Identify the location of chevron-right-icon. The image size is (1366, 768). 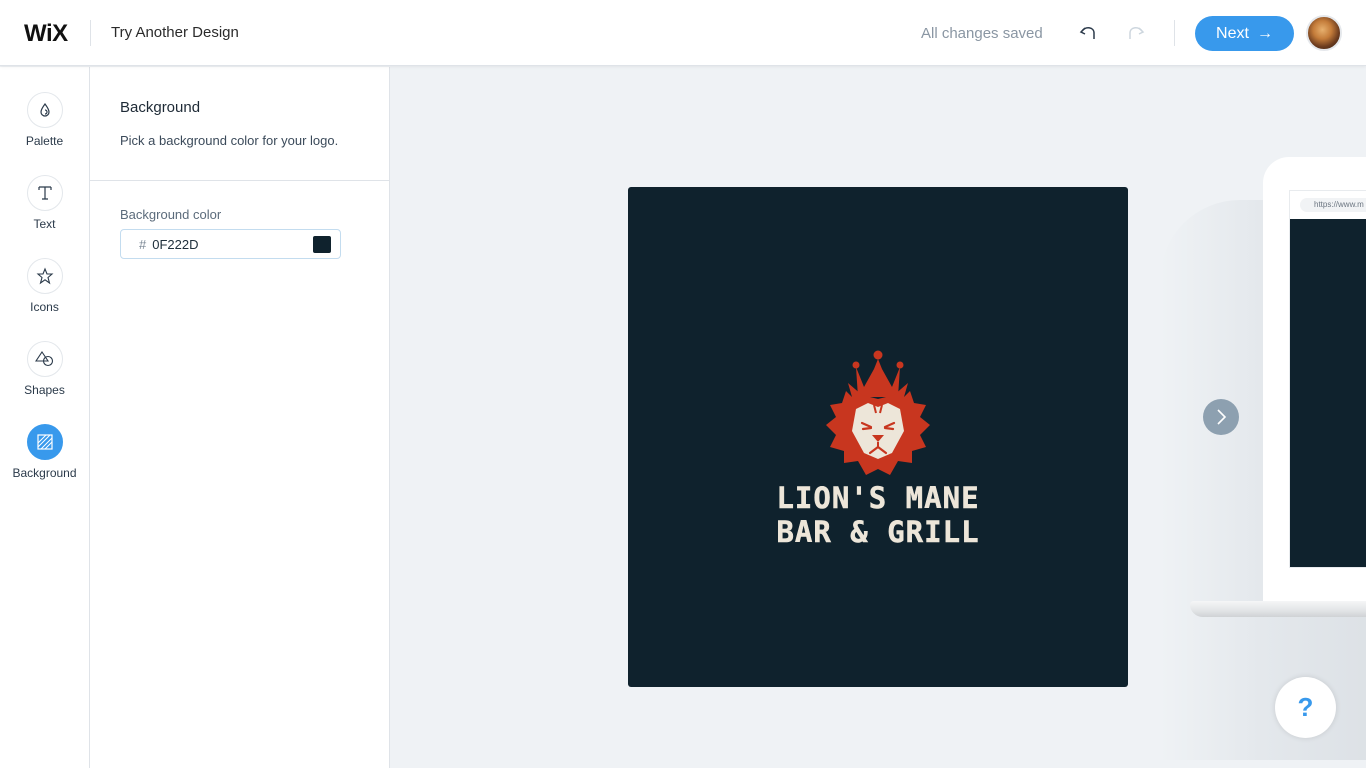
(1222, 417).